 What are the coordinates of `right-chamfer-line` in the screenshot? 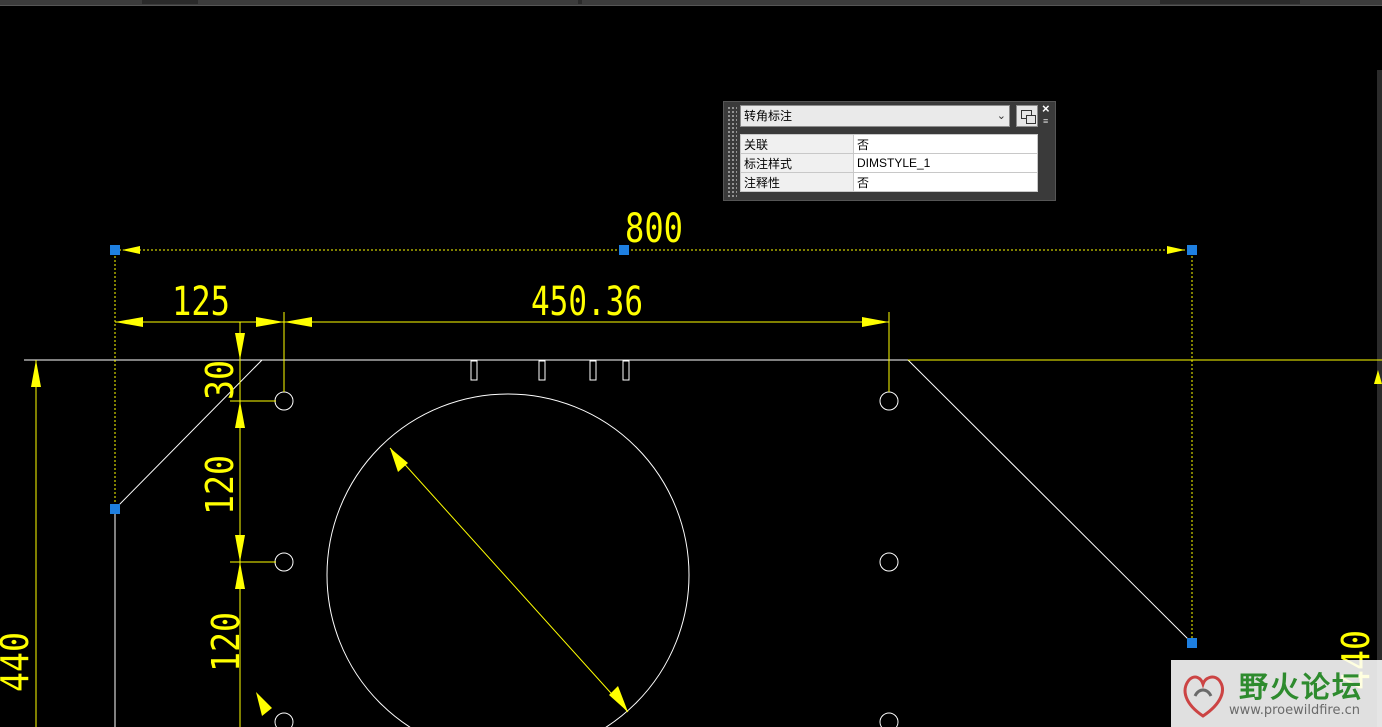 It's located at (1050, 501).